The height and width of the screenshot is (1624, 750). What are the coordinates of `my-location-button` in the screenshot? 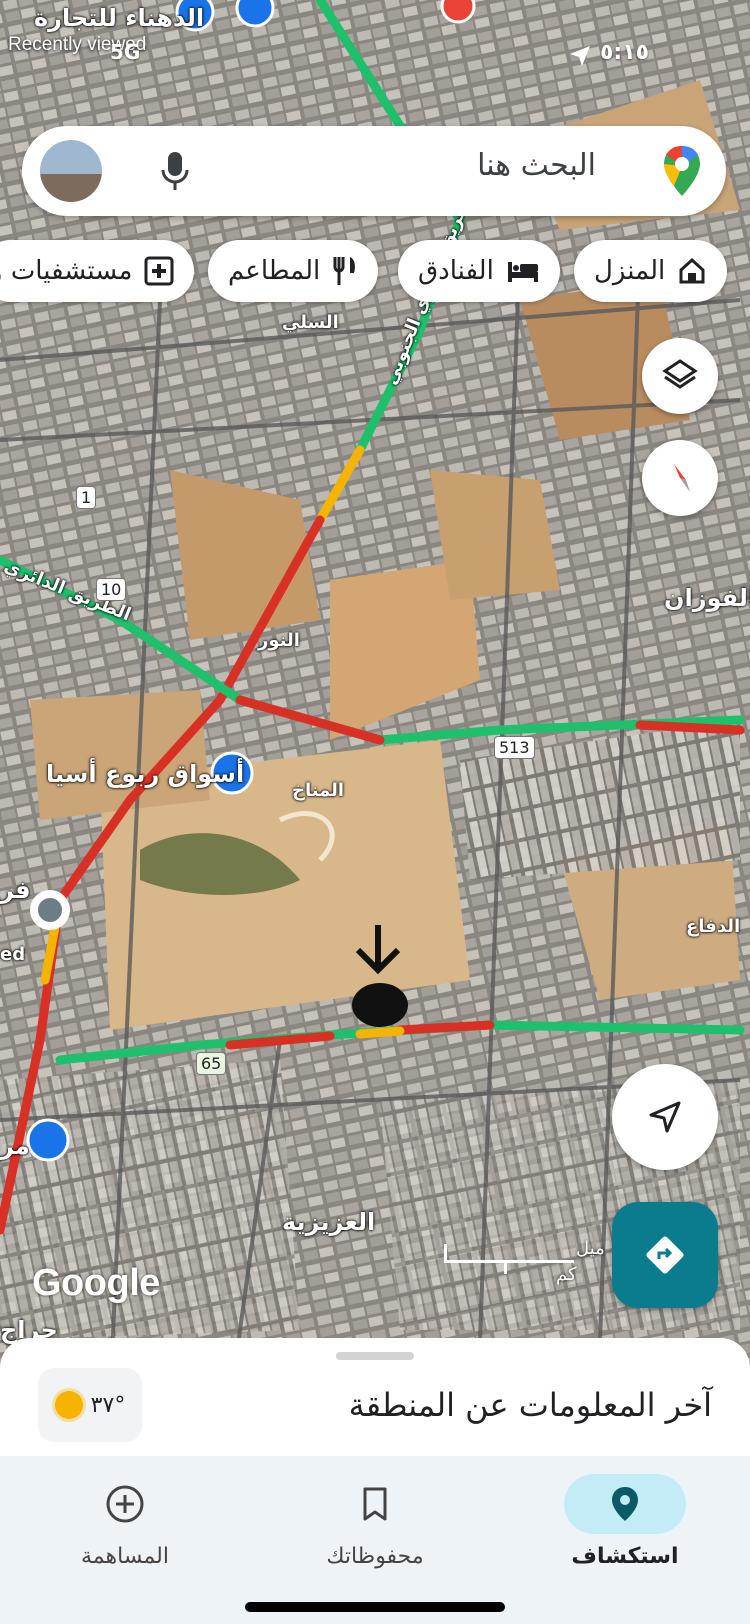 It's located at (665, 1117).